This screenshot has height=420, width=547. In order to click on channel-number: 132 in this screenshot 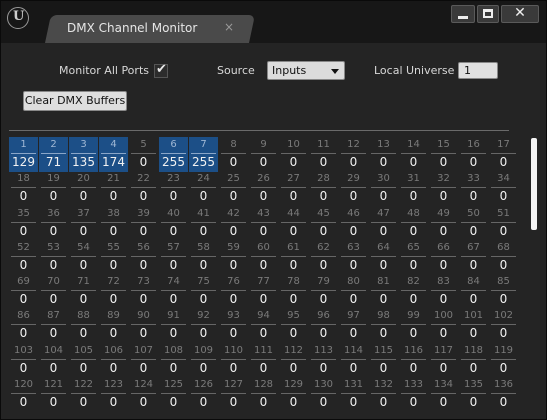, I will do `click(383, 384)`.